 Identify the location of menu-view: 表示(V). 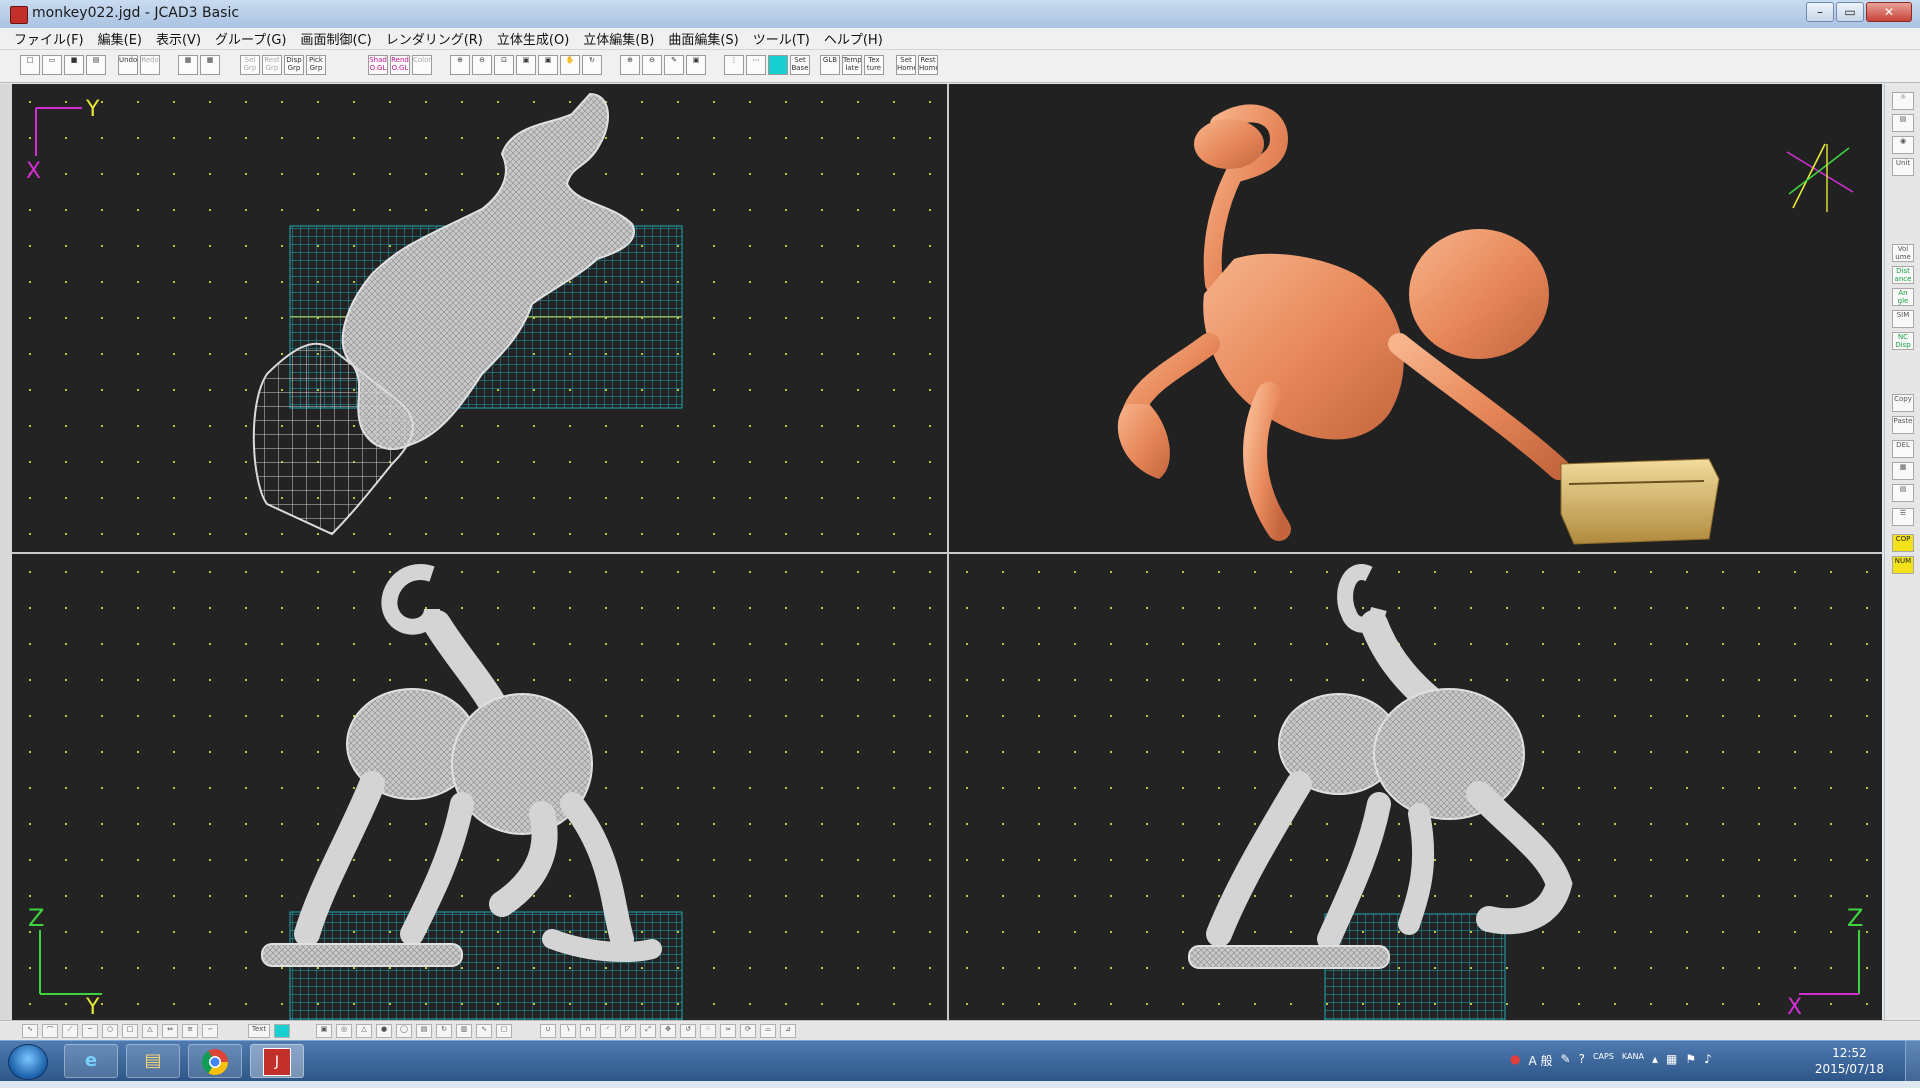
(178, 38).